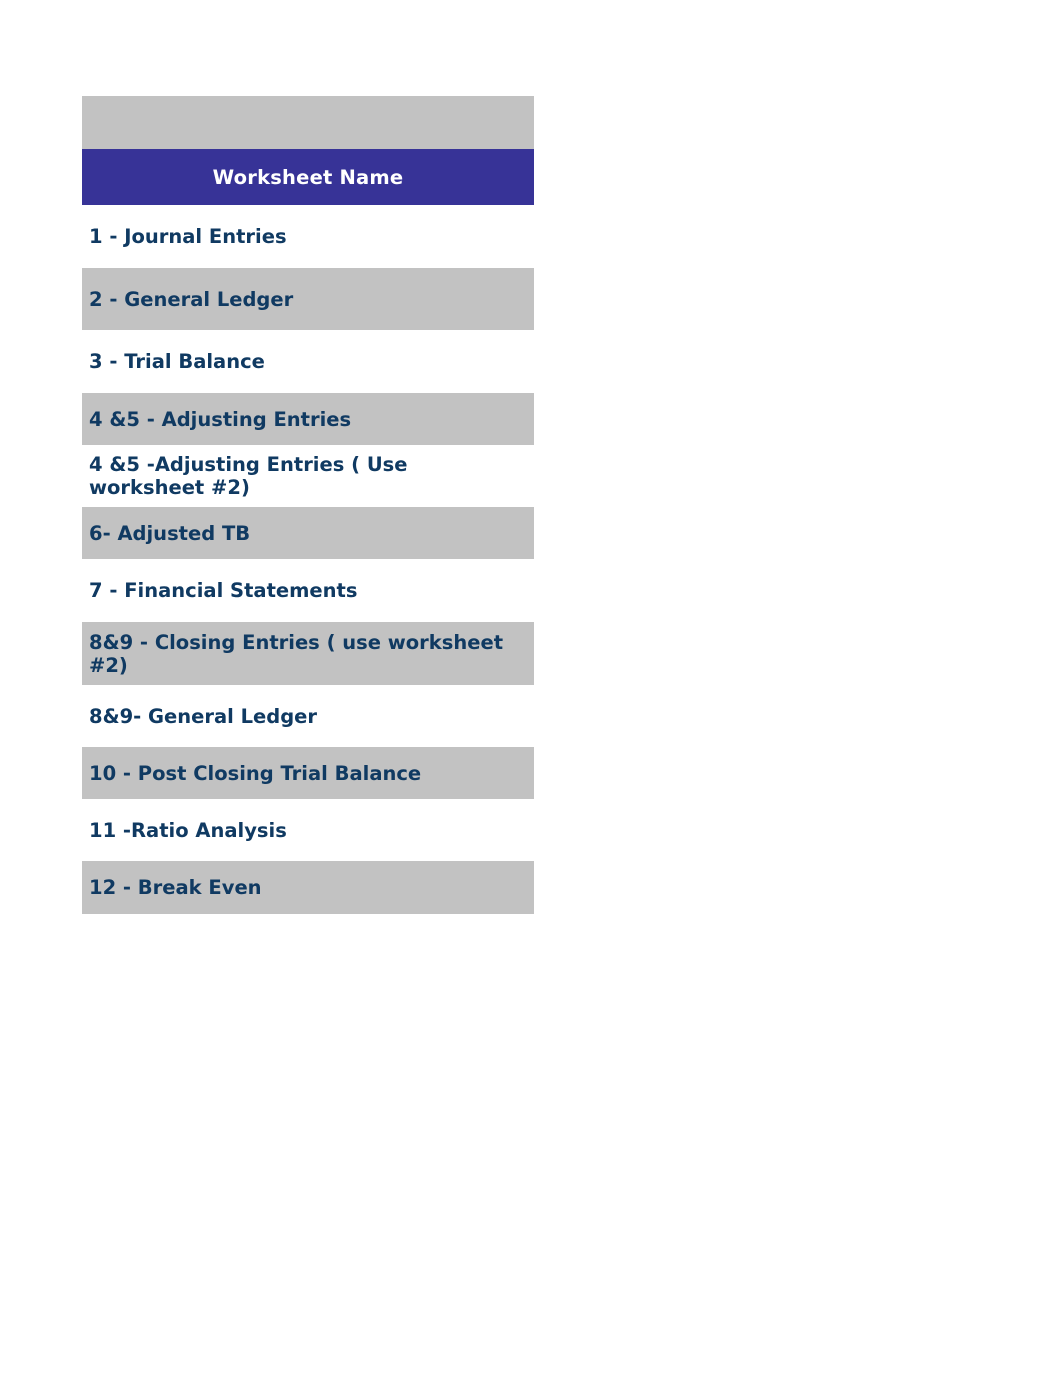 The image size is (1062, 1377). I want to click on worksheet-row-adjusting-entries: 4 &5 - Adjusting Entries, so click(308, 419).